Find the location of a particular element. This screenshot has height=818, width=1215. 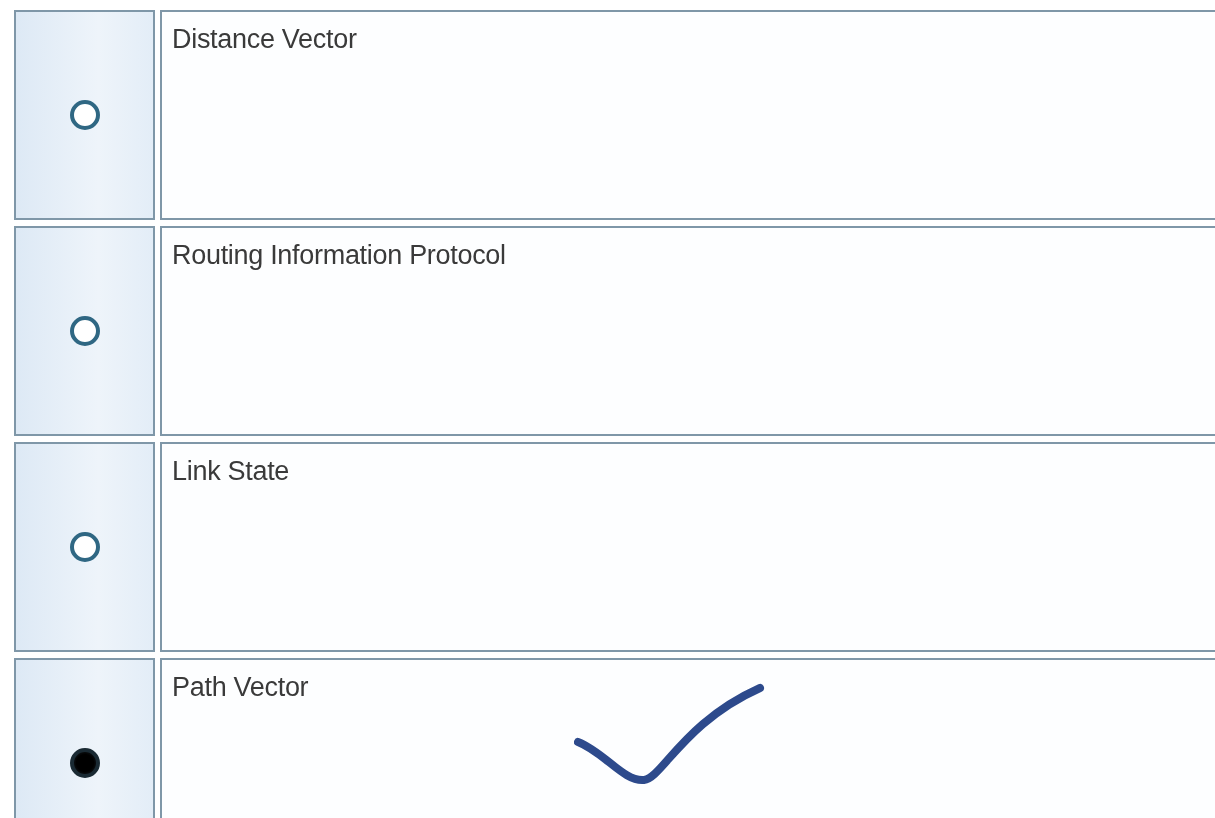

option-label: Routing Information Protocol is located at coordinates (339, 255).